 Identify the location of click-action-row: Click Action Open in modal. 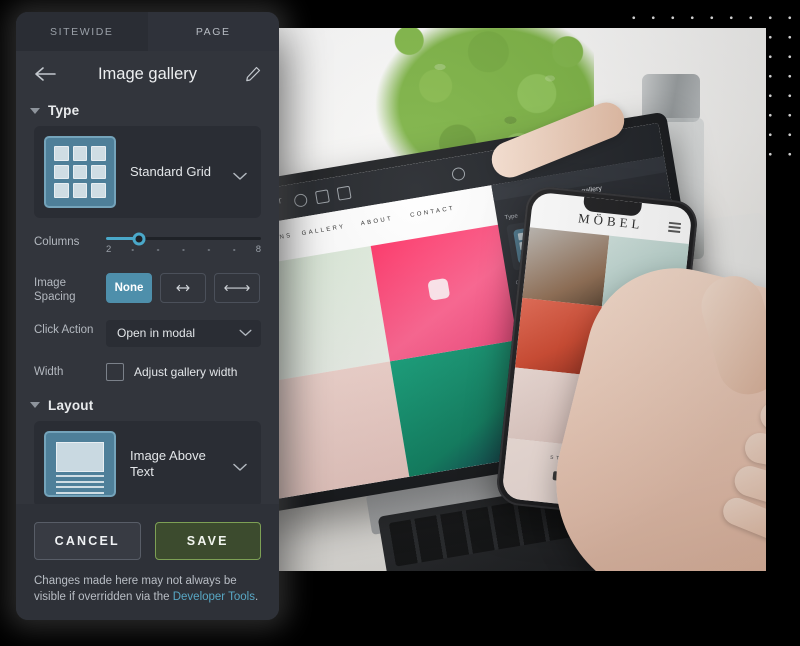
(147, 333).